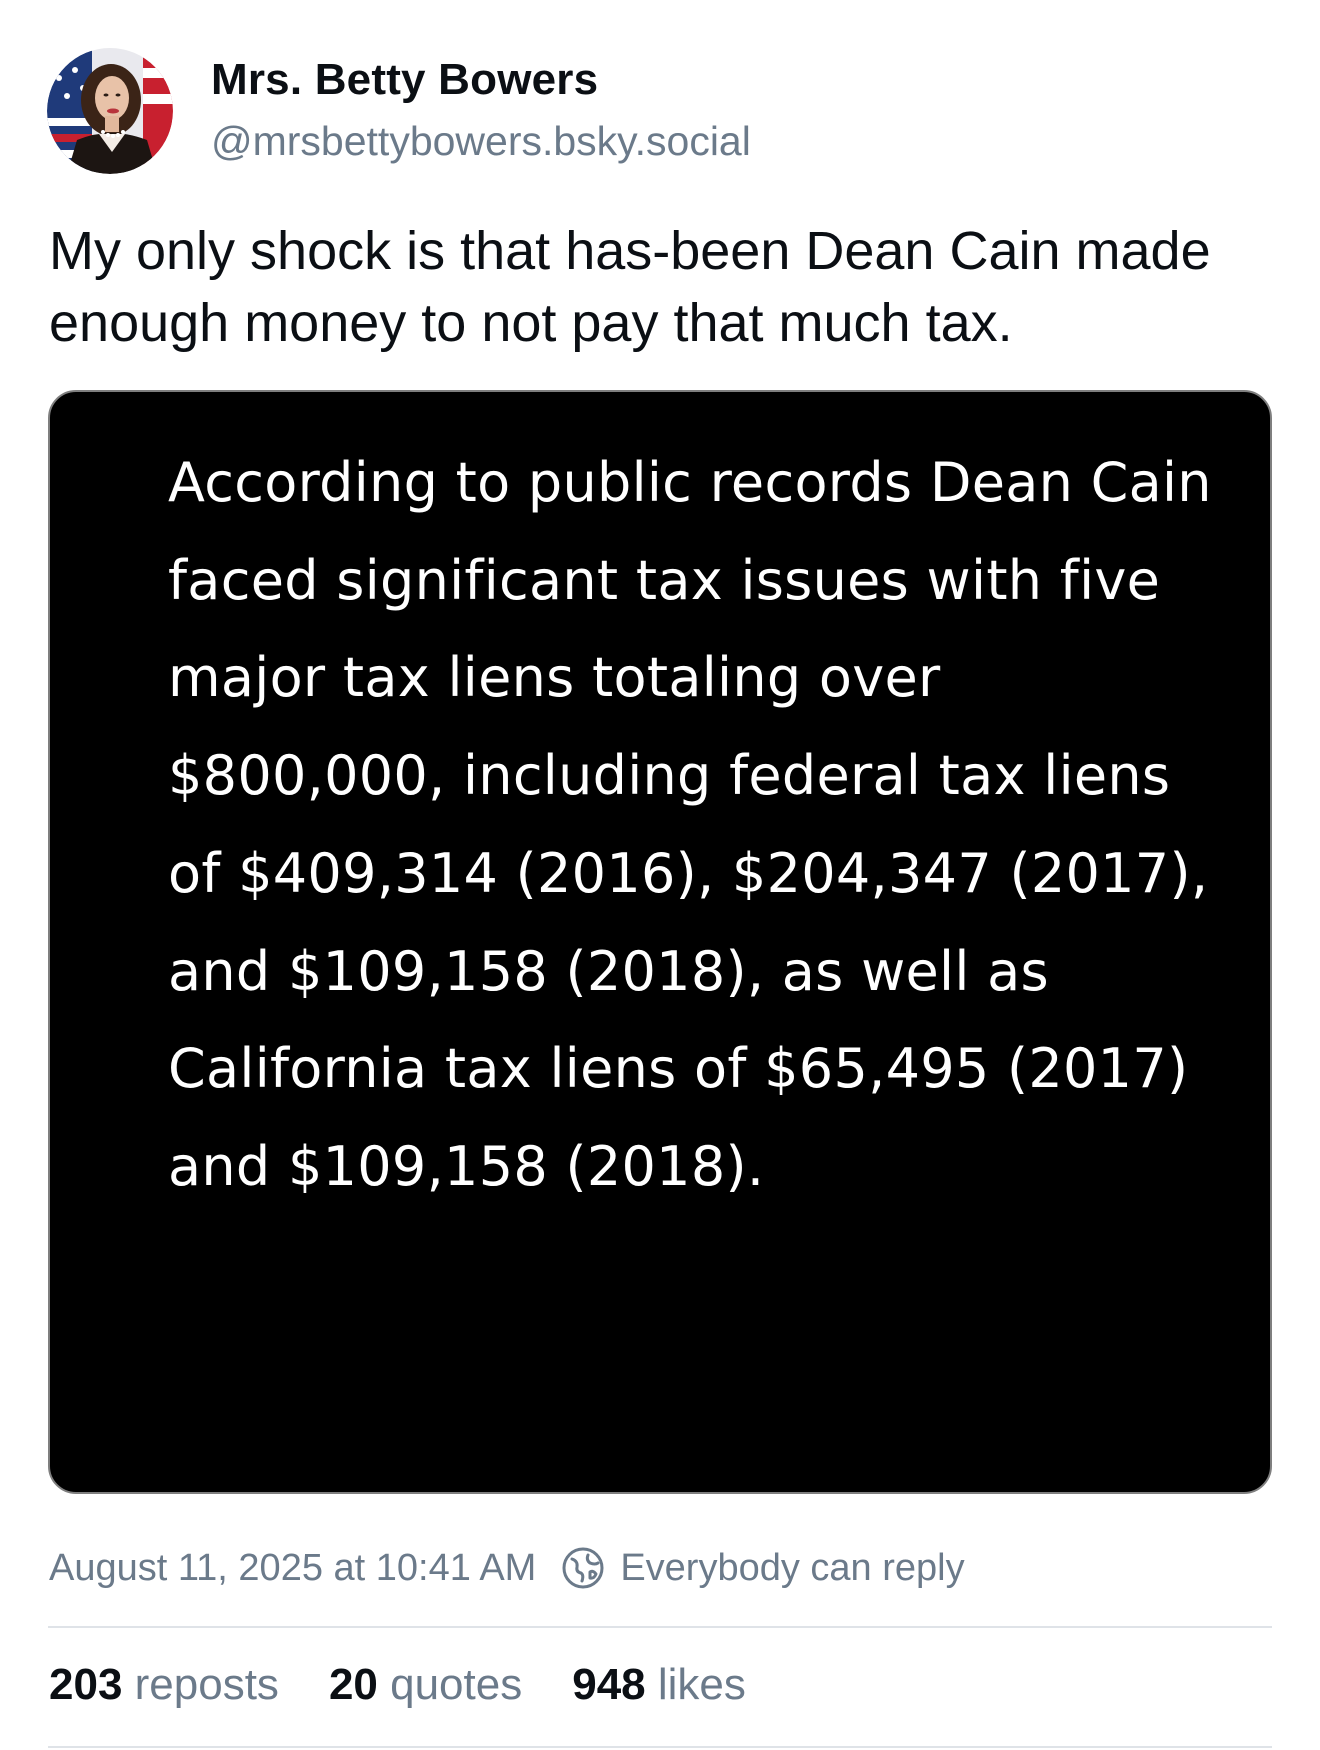  What do you see at coordinates (404, 80) in the screenshot?
I see `author-display-name: Mrs. Betty Bowers` at bounding box center [404, 80].